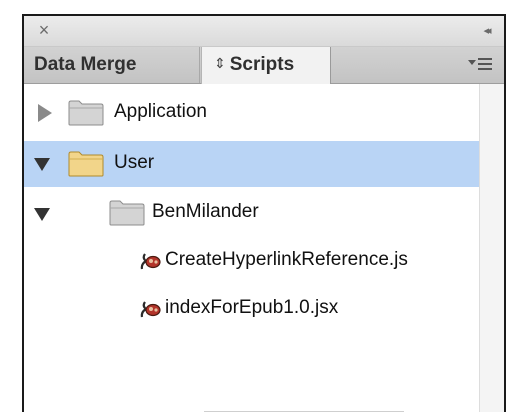 The width and height of the screenshot is (529, 412). Describe the element at coordinates (134, 162) in the screenshot. I see `tree-label: User` at that location.